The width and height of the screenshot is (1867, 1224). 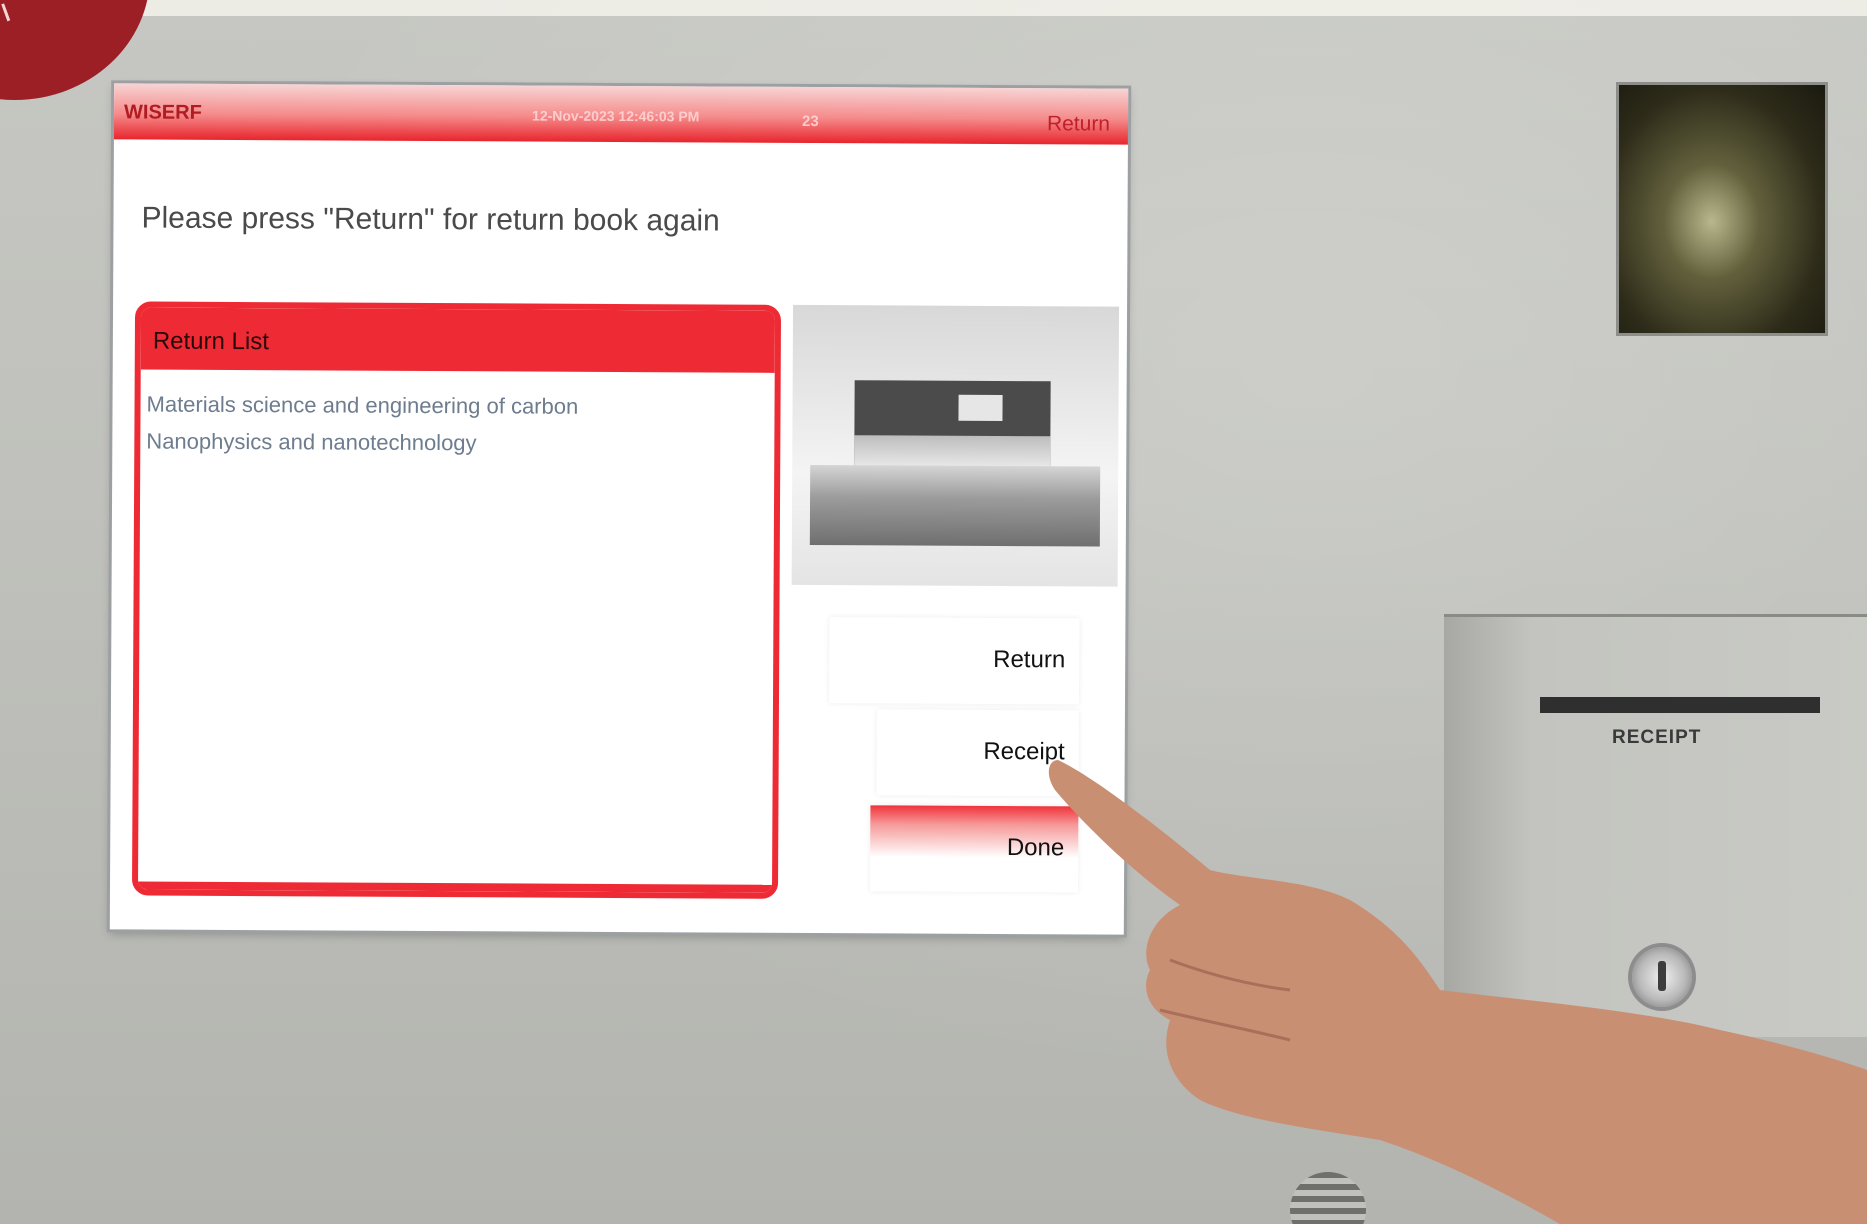 What do you see at coordinates (1722, 209) in the screenshot?
I see `camera-window` at bounding box center [1722, 209].